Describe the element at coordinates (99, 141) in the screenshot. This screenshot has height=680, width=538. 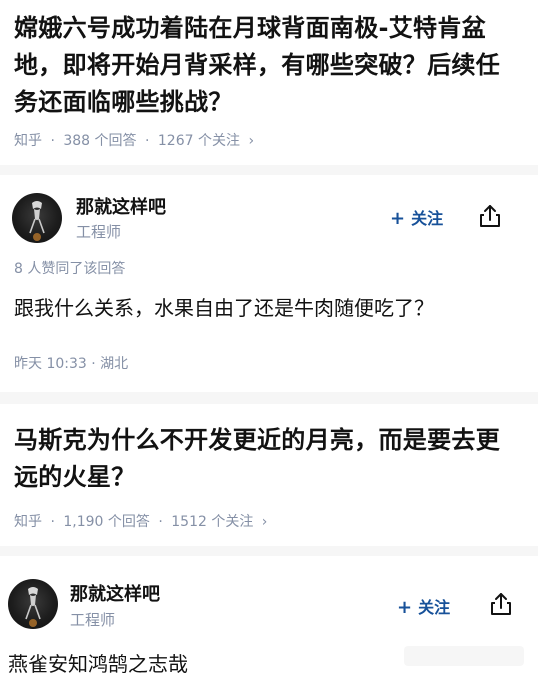
I see `answer-count: 388 个回答` at that location.